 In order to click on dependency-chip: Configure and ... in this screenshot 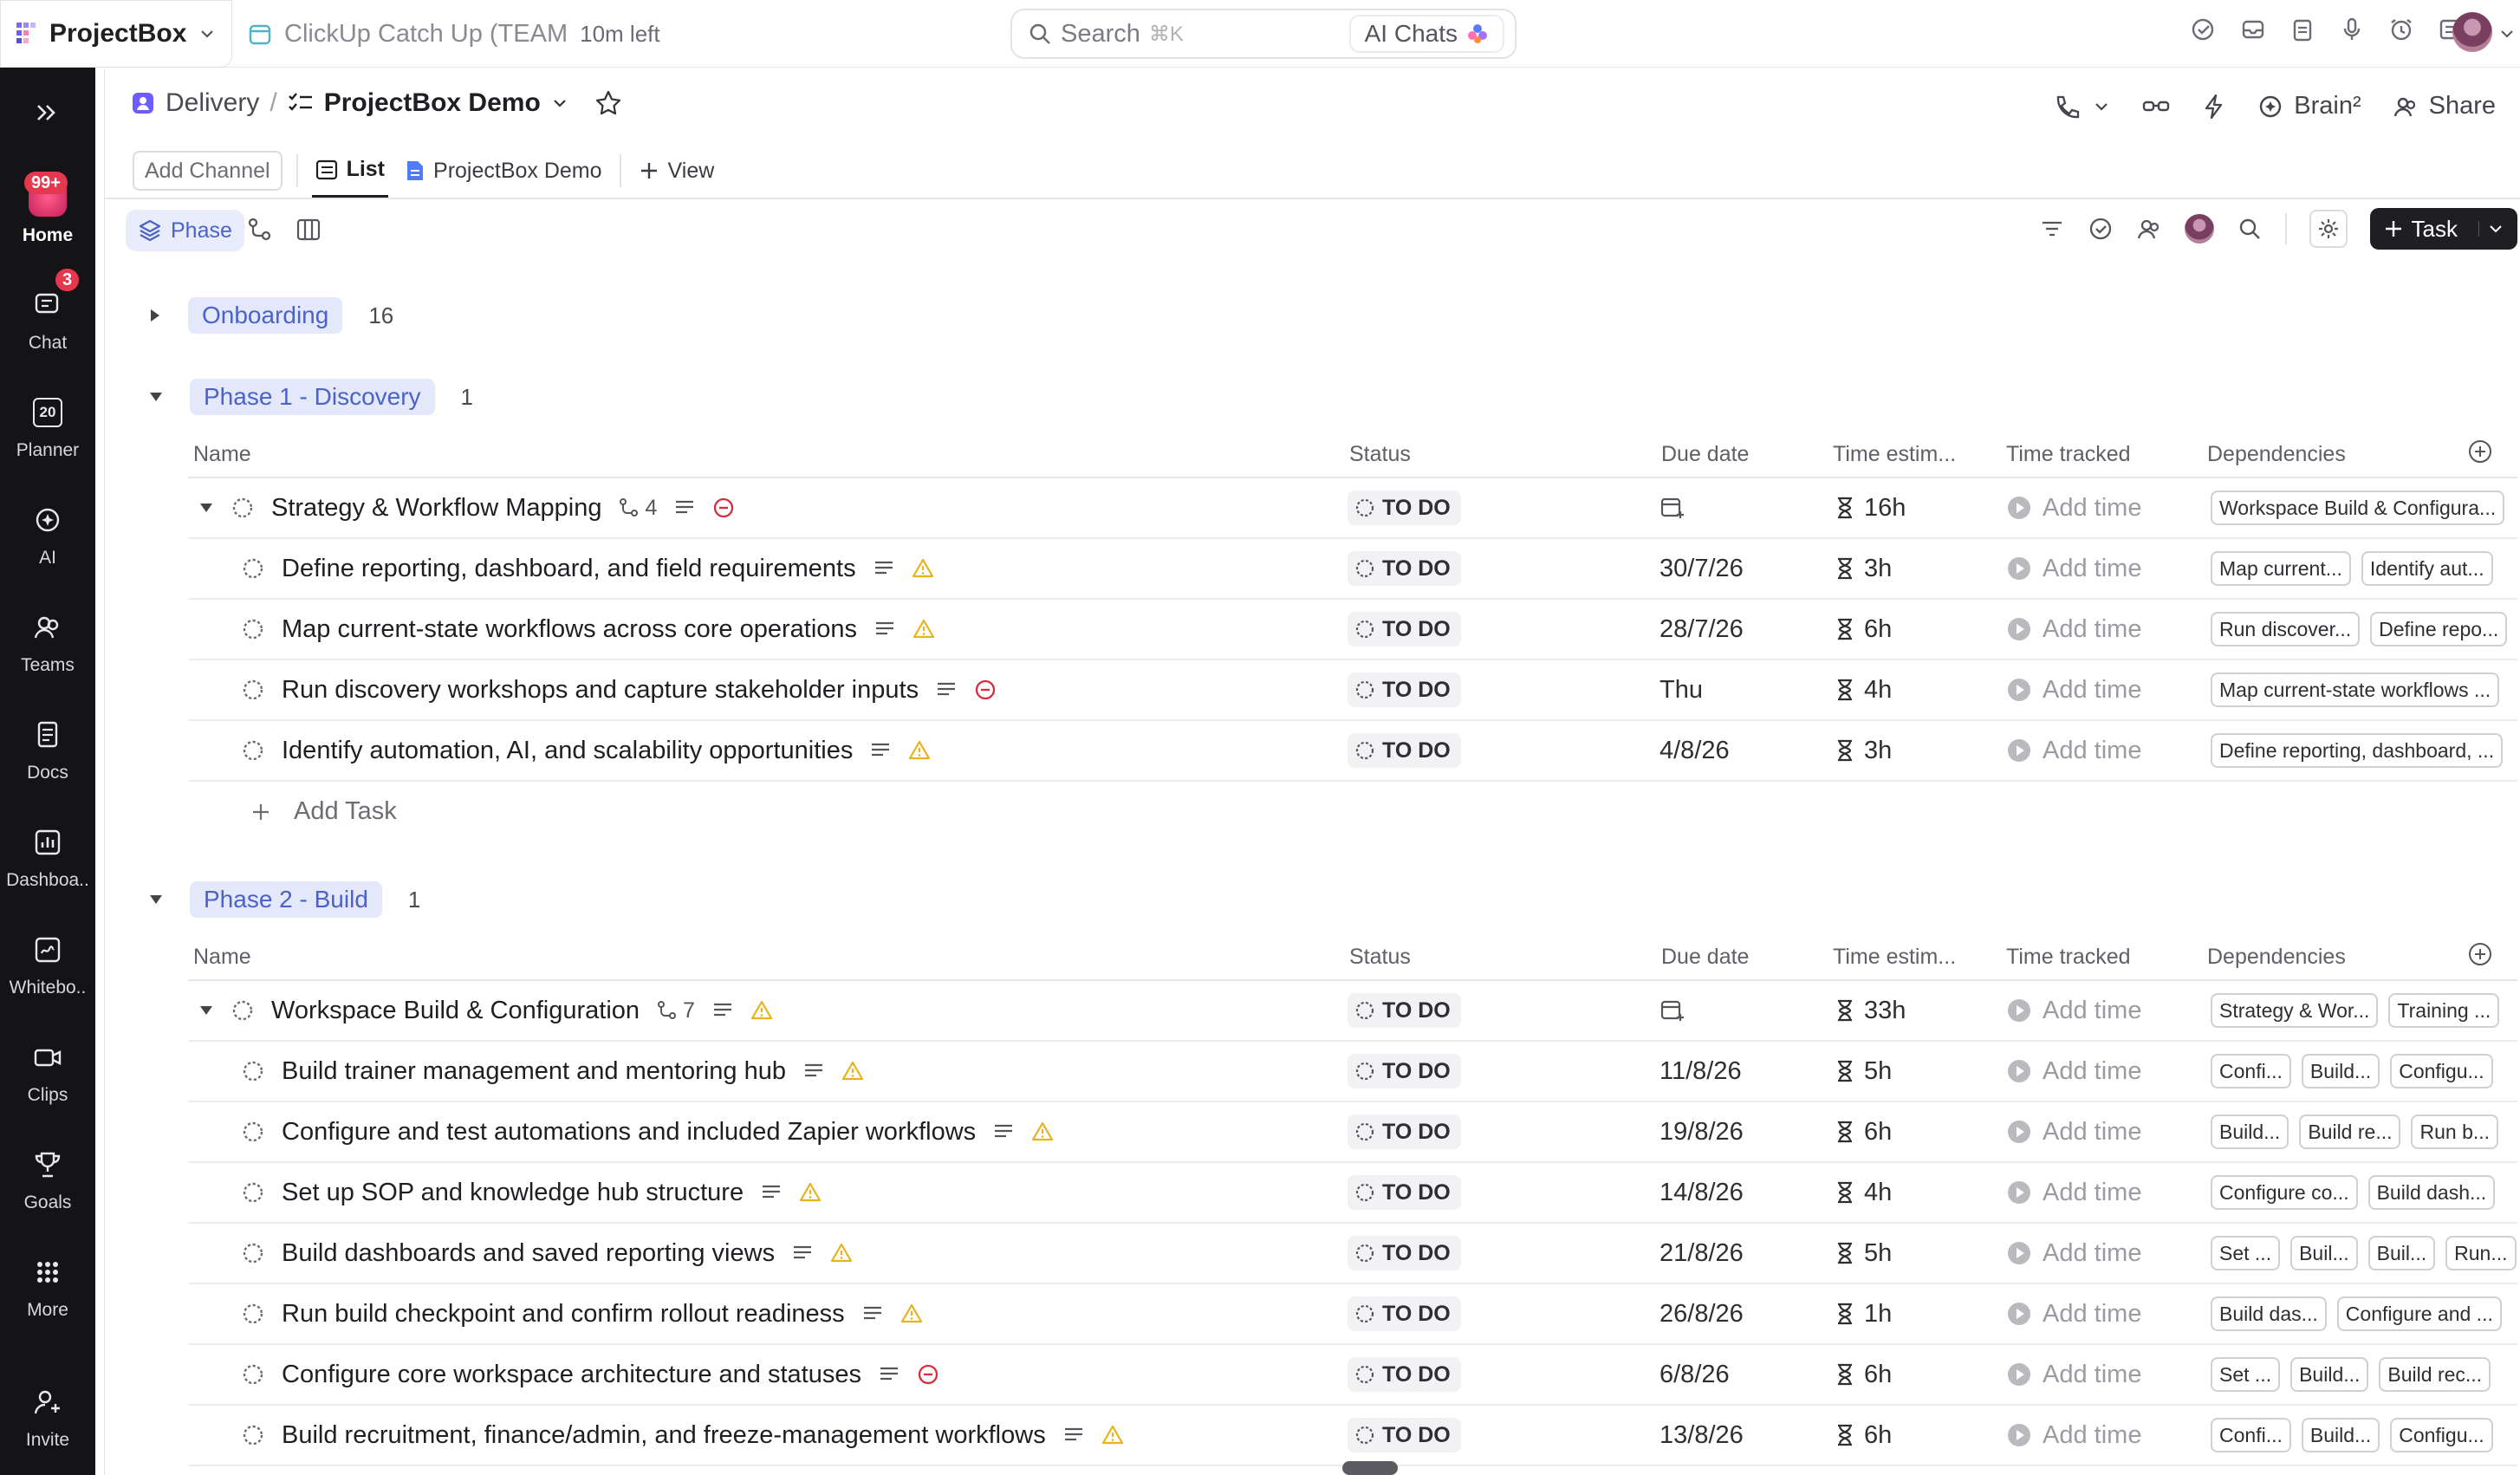, I will do `click(2419, 1313)`.